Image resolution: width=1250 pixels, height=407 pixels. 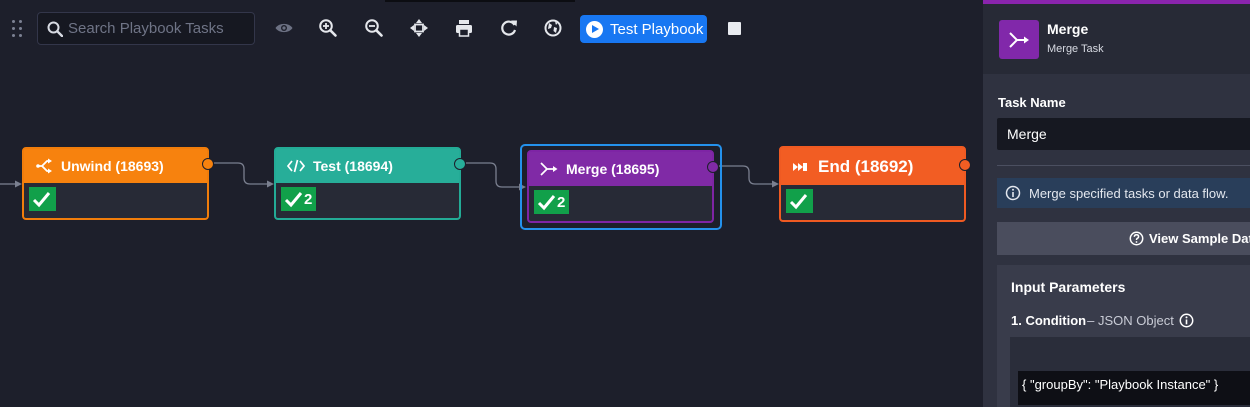 What do you see at coordinates (480, 1) in the screenshot?
I see `toolbar-top-line` at bounding box center [480, 1].